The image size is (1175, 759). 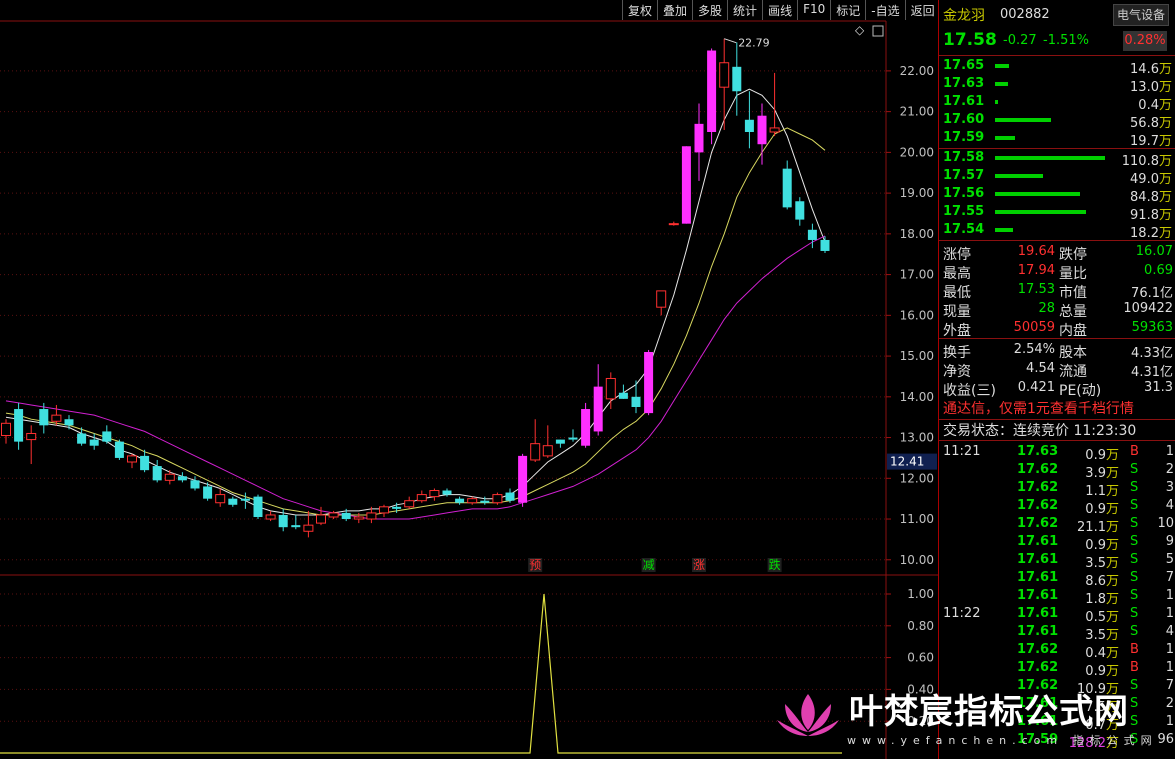 What do you see at coordinates (1073, 293) in the screenshot?
I see `stat-label-mkt_cap: 市值` at bounding box center [1073, 293].